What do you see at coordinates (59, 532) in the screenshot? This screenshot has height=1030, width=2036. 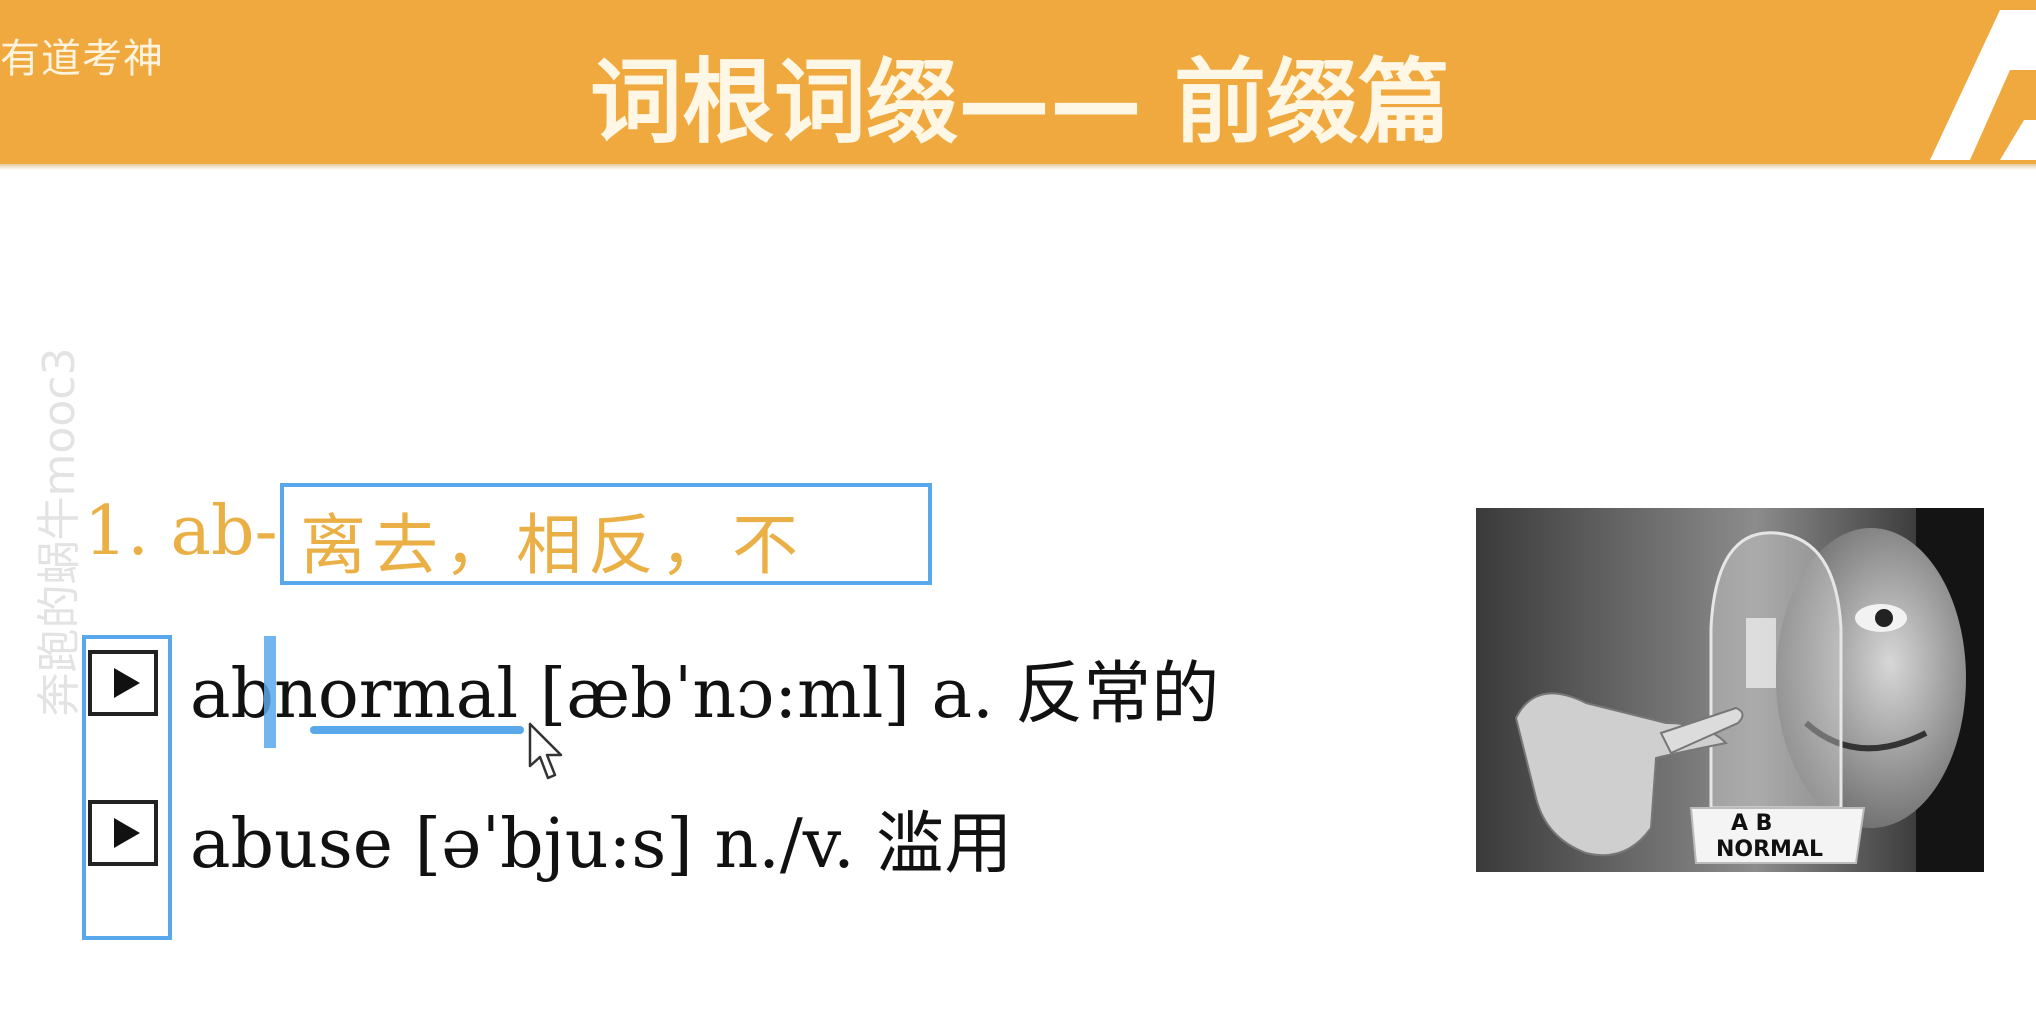 I see `watermark: 奔跑的蜗牛mooc3` at bounding box center [59, 532].